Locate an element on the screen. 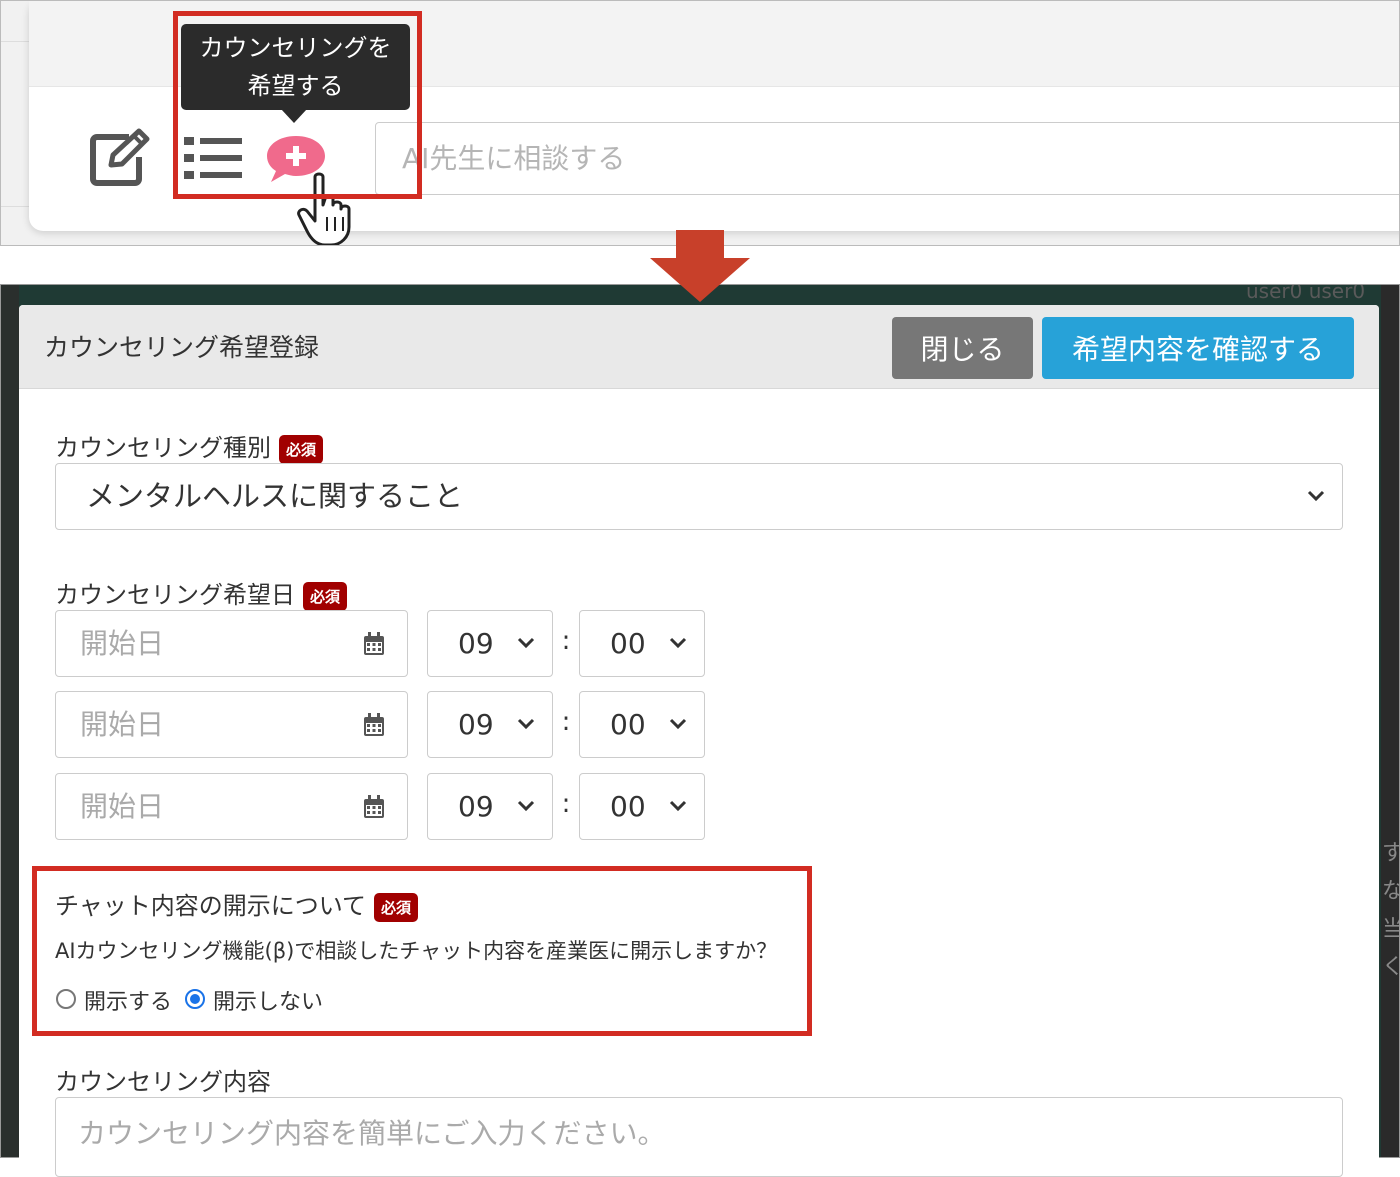  textarea-placeholder: カウンセリング内容を簡単にご入力ください。 is located at coordinates (372, 1133).